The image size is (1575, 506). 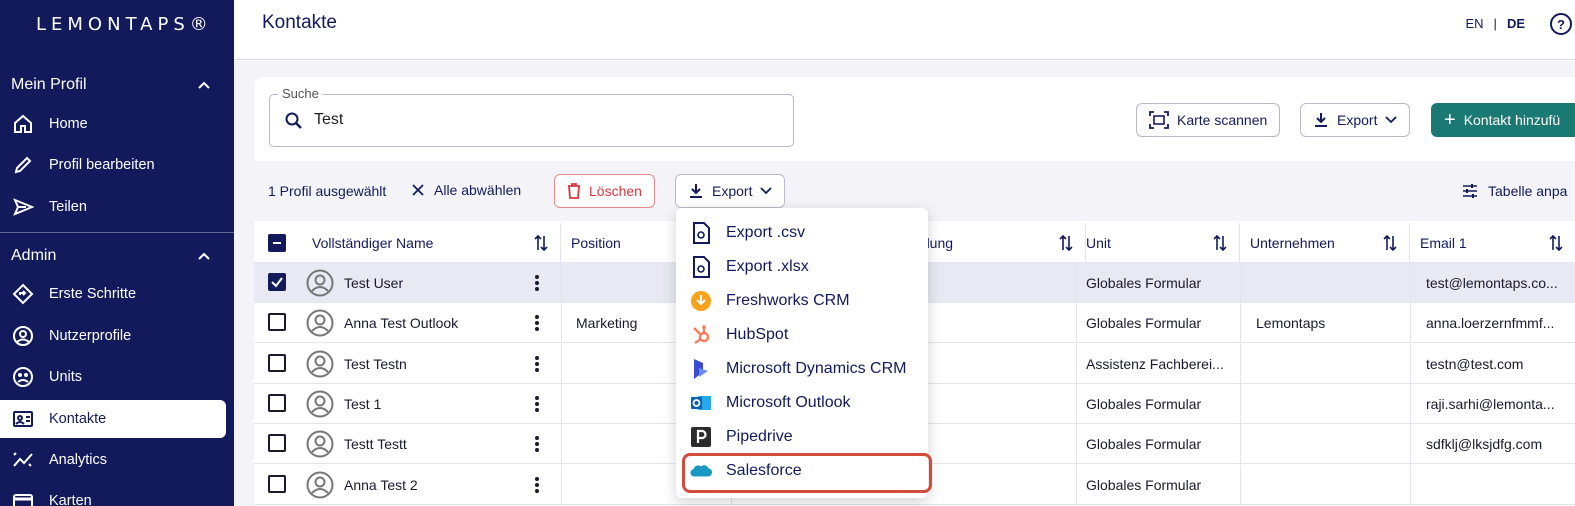 What do you see at coordinates (802, 437) in the screenshot?
I see `export-menu-item-pipedrive: Pipedrive` at bounding box center [802, 437].